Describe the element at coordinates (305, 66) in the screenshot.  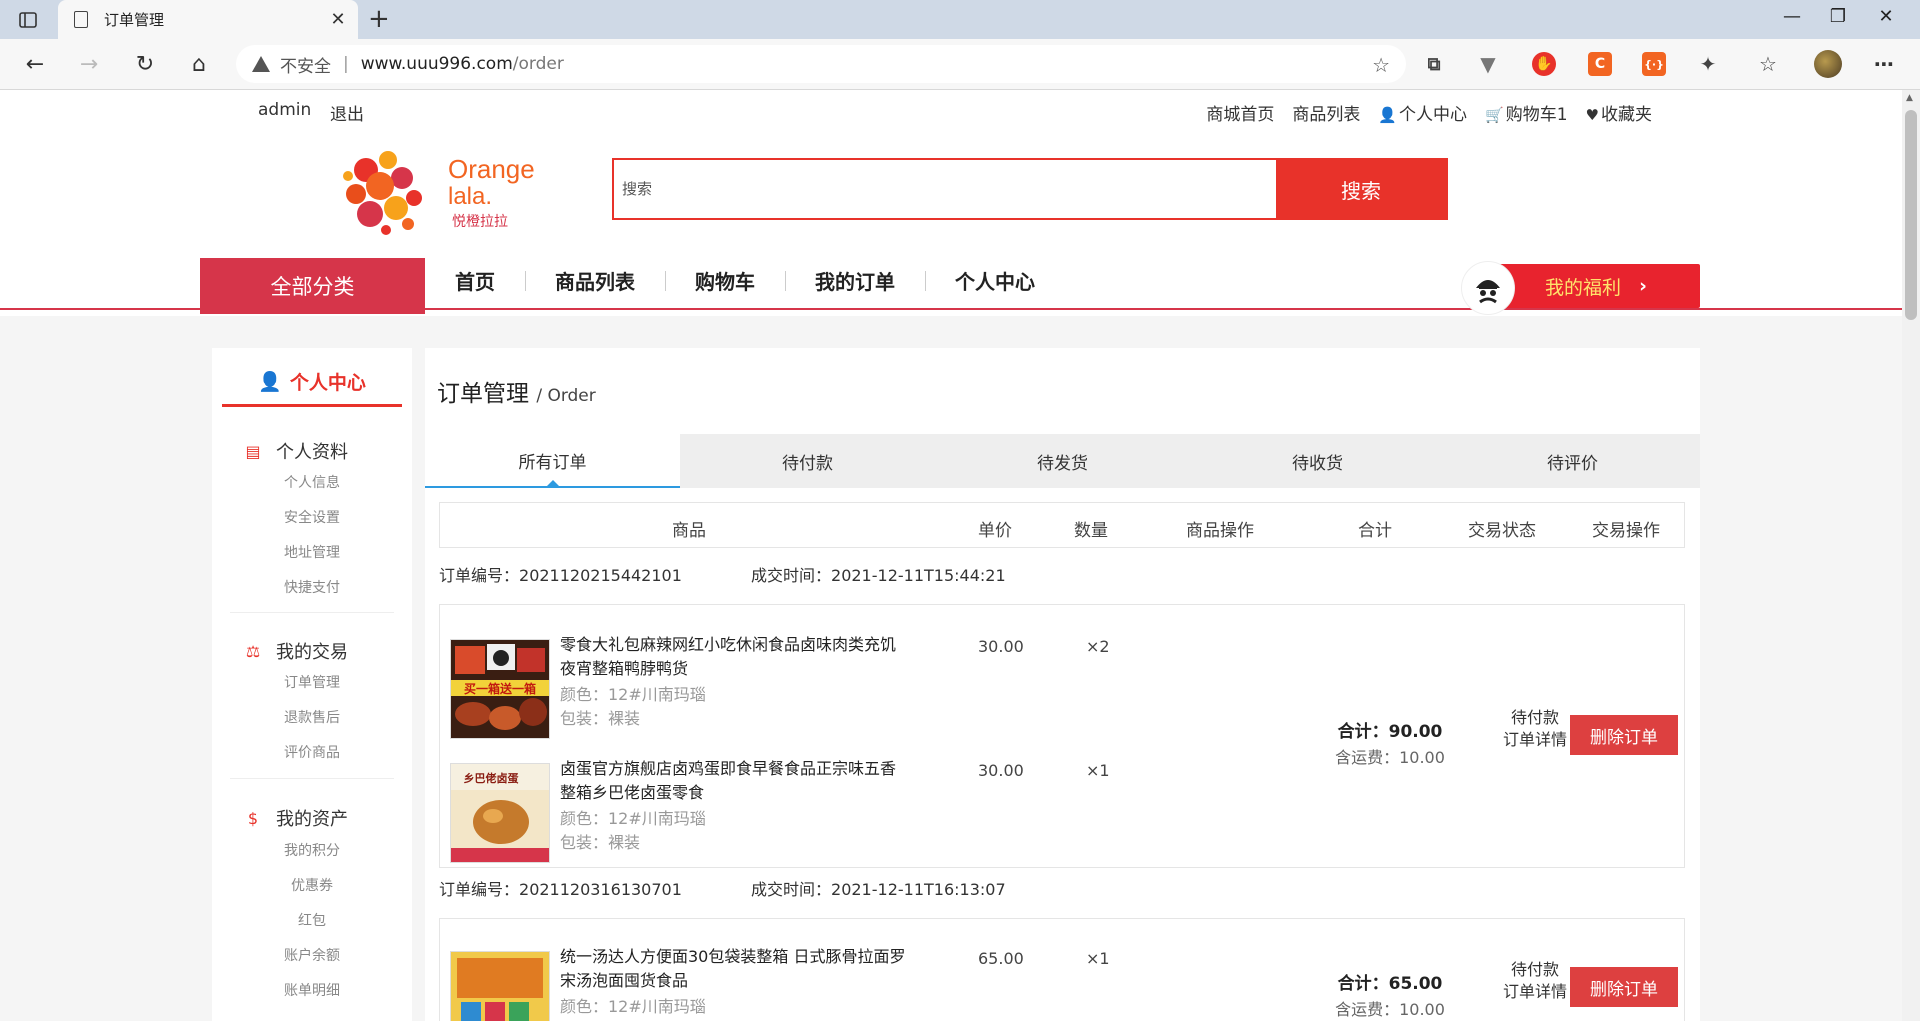
I see `insecure-label: 不安全` at that location.